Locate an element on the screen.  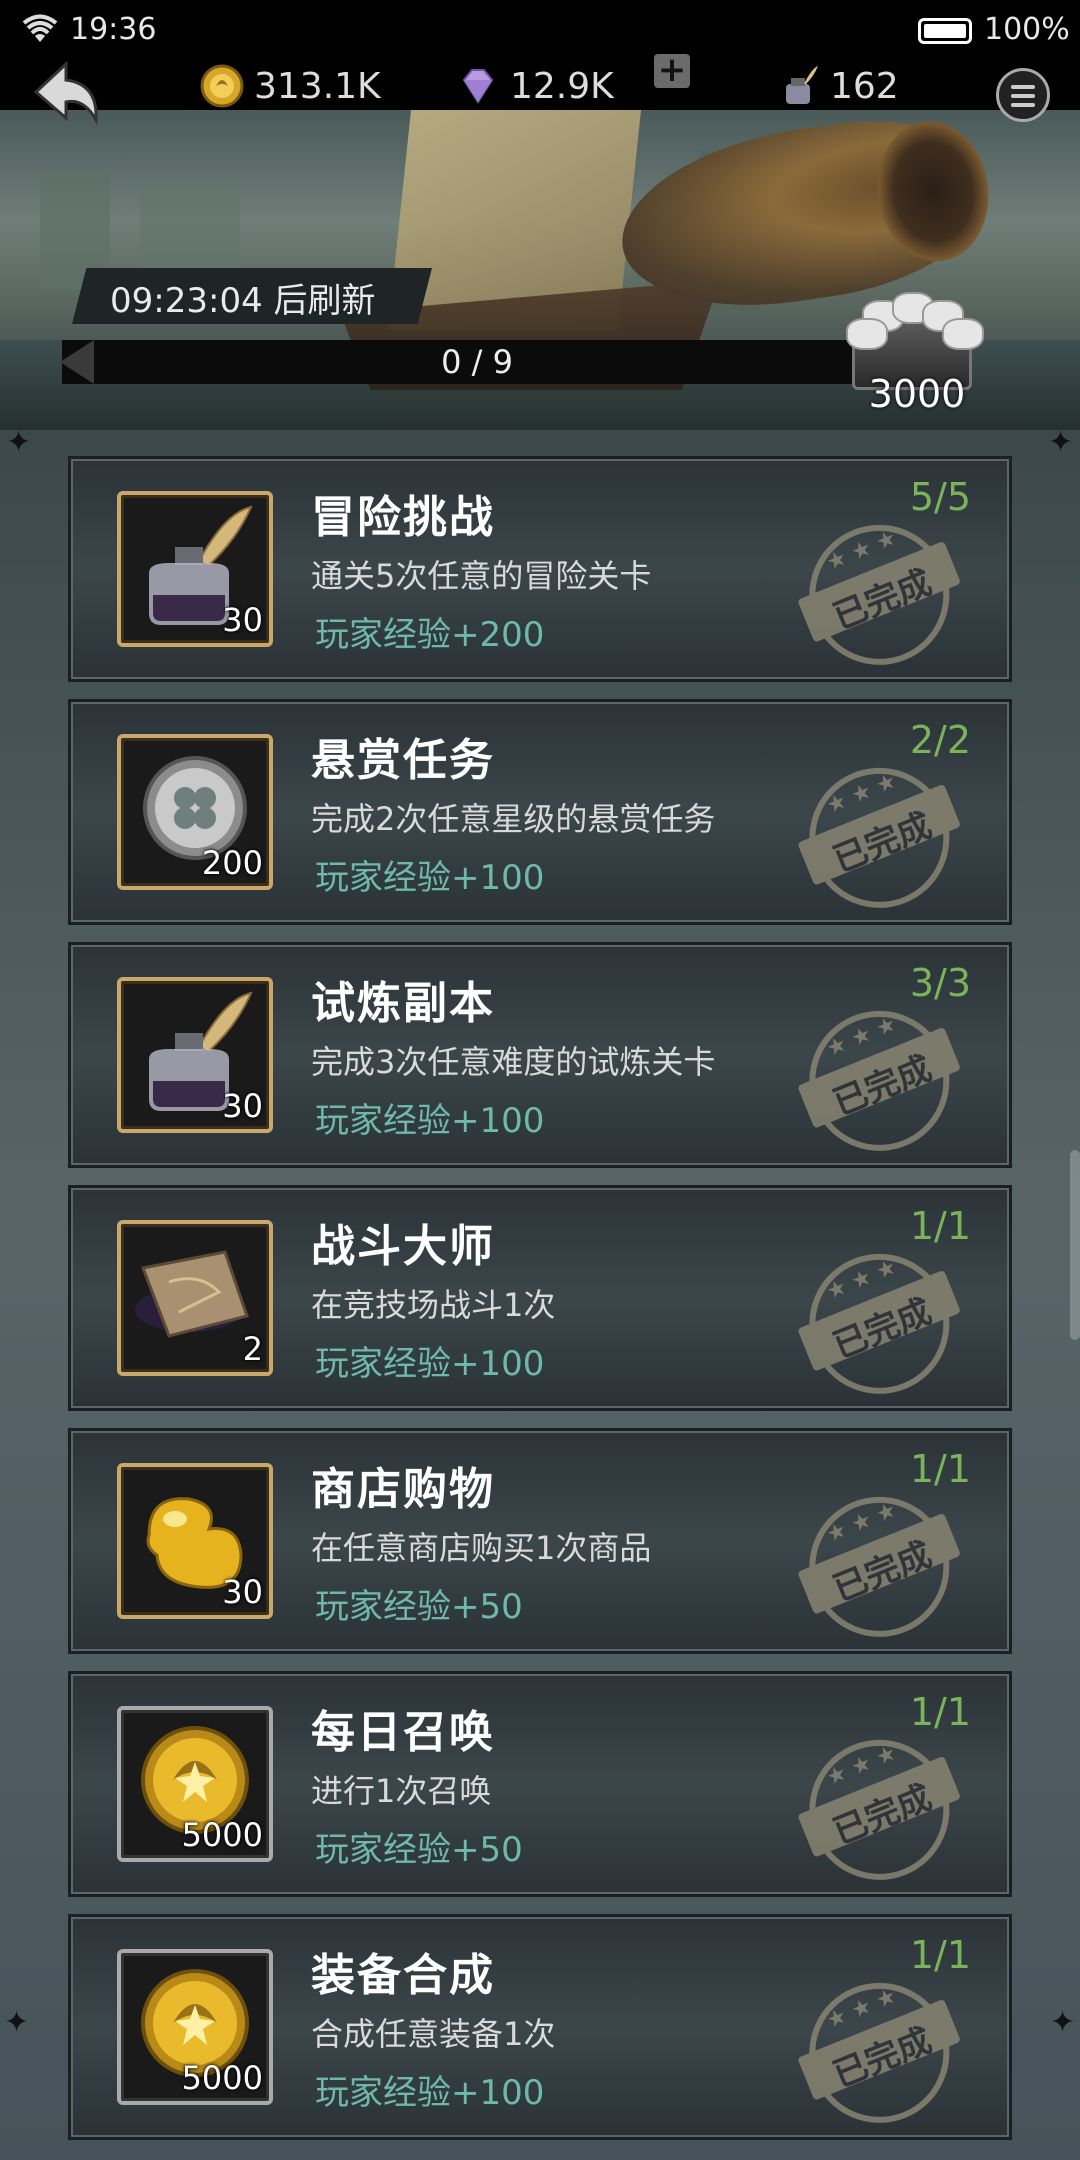
task-card: 2 战斗大师 在竞技场战斗1次 玩家经验+100 1/1 ★ ★ ★ 已完成 is located at coordinates (540, 1300).